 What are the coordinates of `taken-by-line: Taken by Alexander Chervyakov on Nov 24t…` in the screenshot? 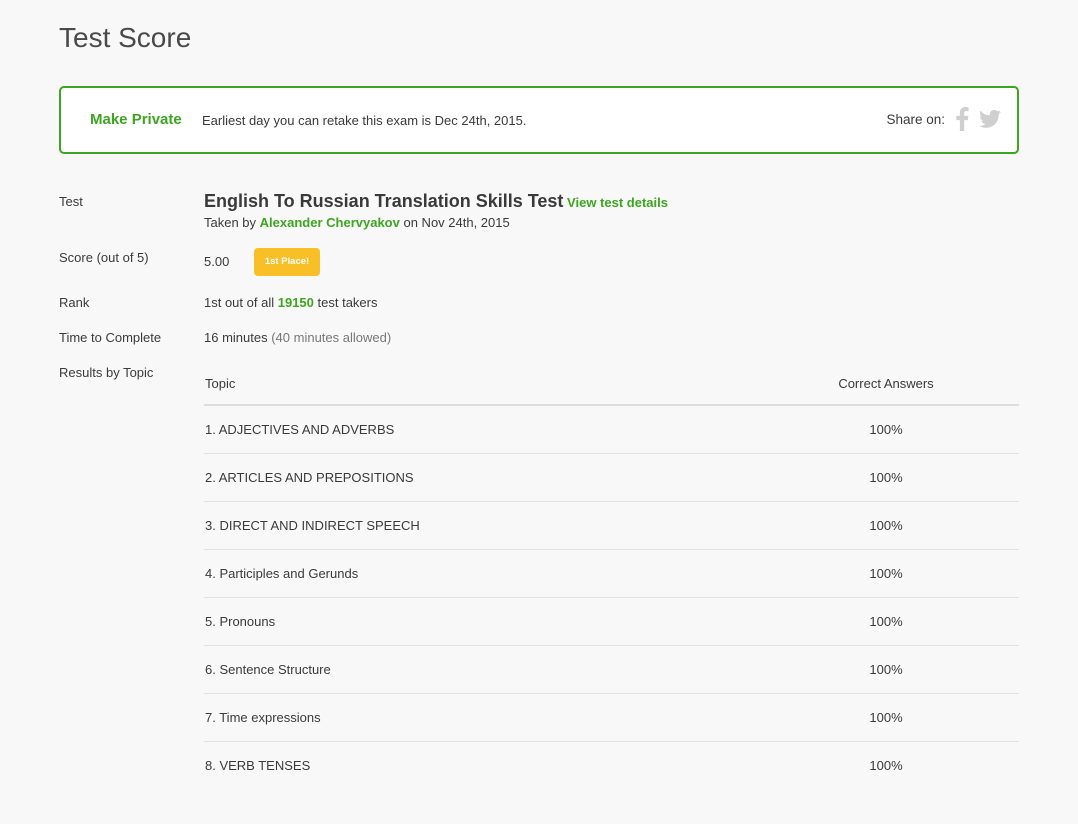 It's located at (357, 222).